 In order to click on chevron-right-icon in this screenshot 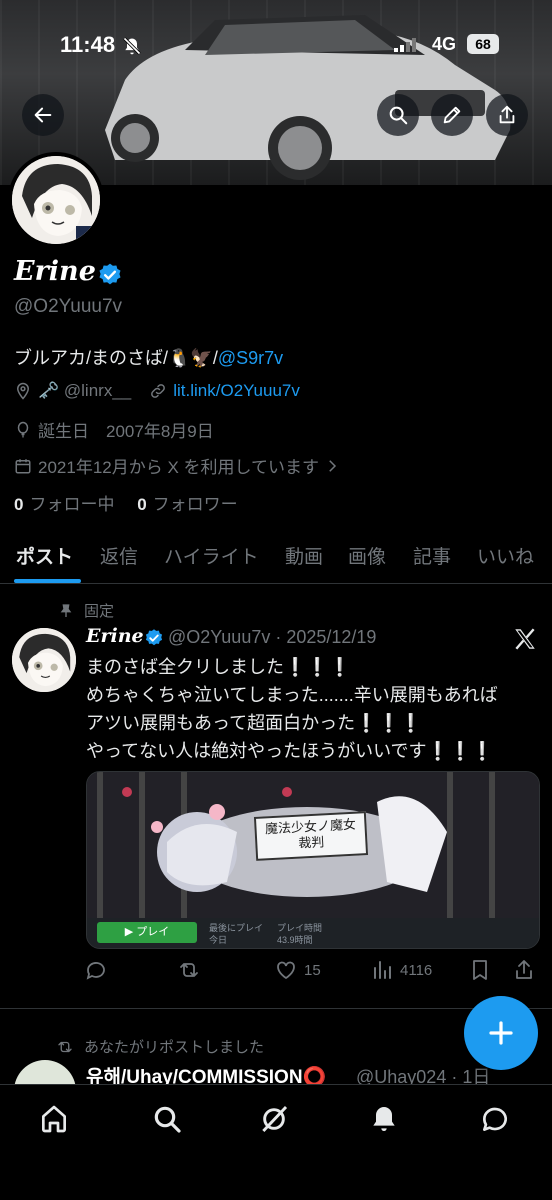, I will do `click(333, 465)`.